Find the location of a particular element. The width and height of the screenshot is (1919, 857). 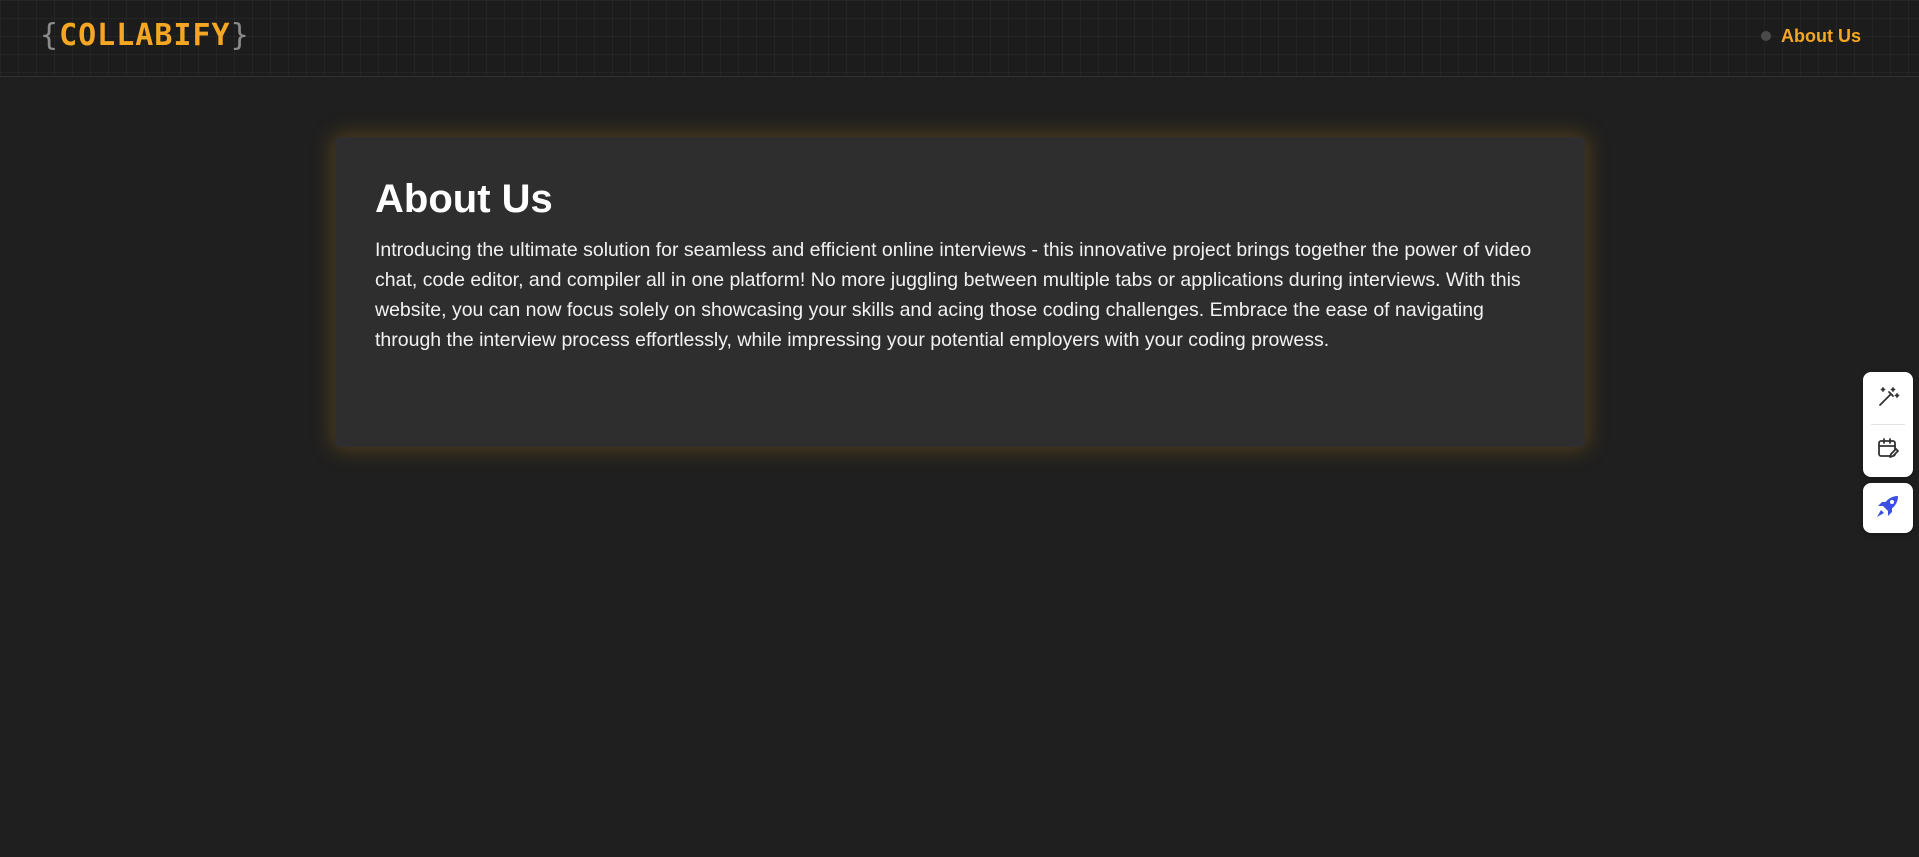

calendar-edit-button is located at coordinates (1888, 450).